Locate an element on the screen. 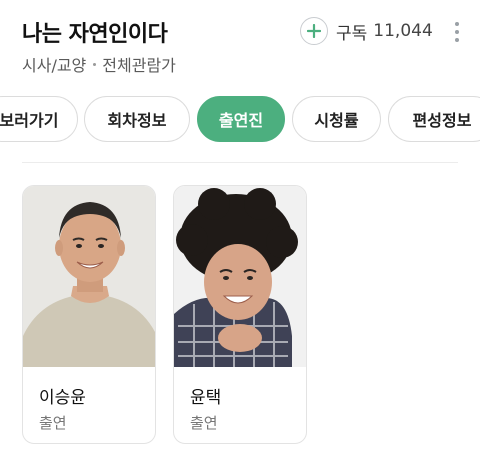  separator-dot is located at coordinates (95, 64).